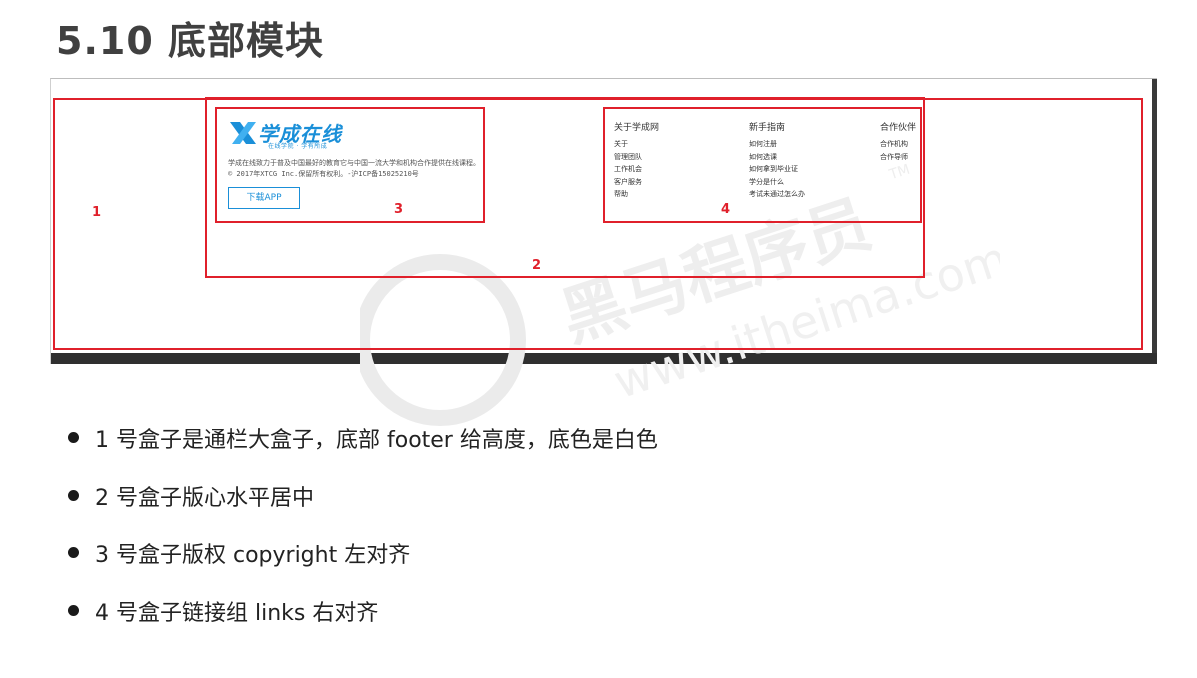  I want to click on bullet-text: 3 号盒子版权 copyright 左对齐, so click(253, 555).